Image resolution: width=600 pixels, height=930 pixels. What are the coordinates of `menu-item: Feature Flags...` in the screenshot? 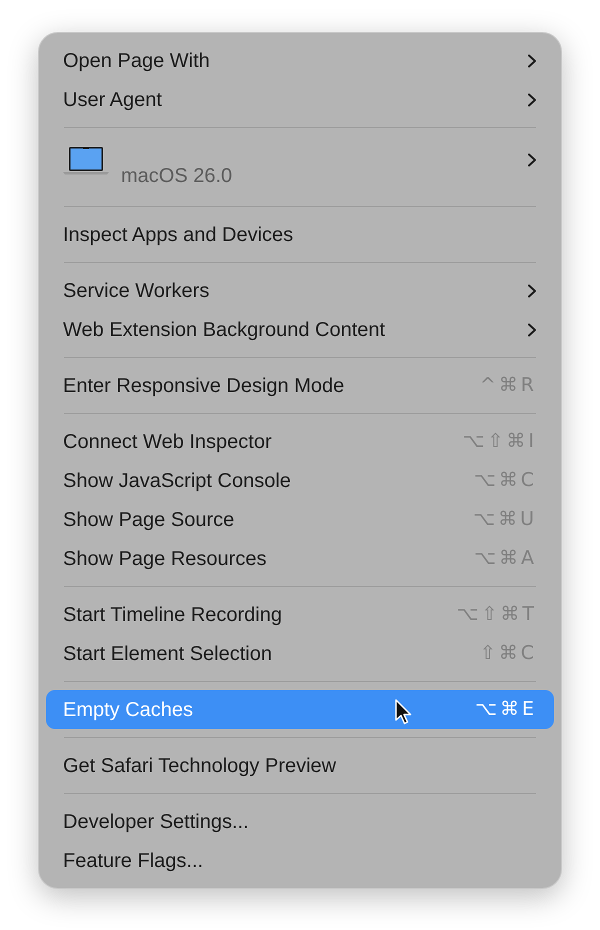 It's located at (300, 860).